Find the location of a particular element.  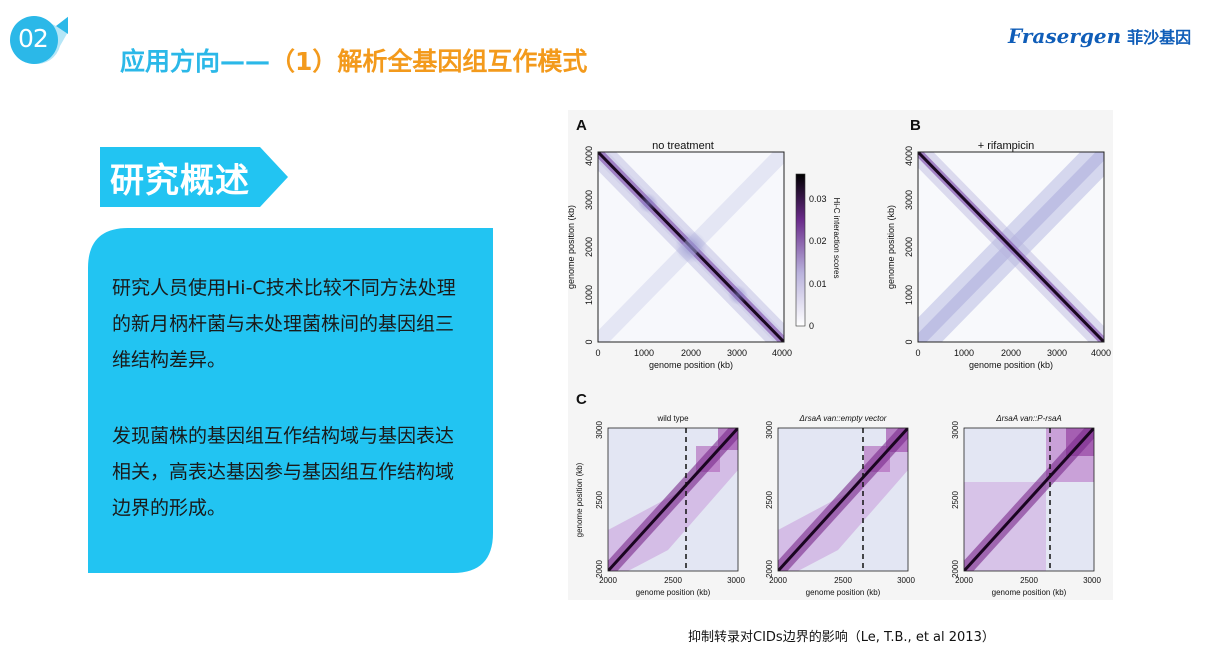

page-title: 应用方向——（1）解析全基因组互作模式 is located at coordinates (353, 60).